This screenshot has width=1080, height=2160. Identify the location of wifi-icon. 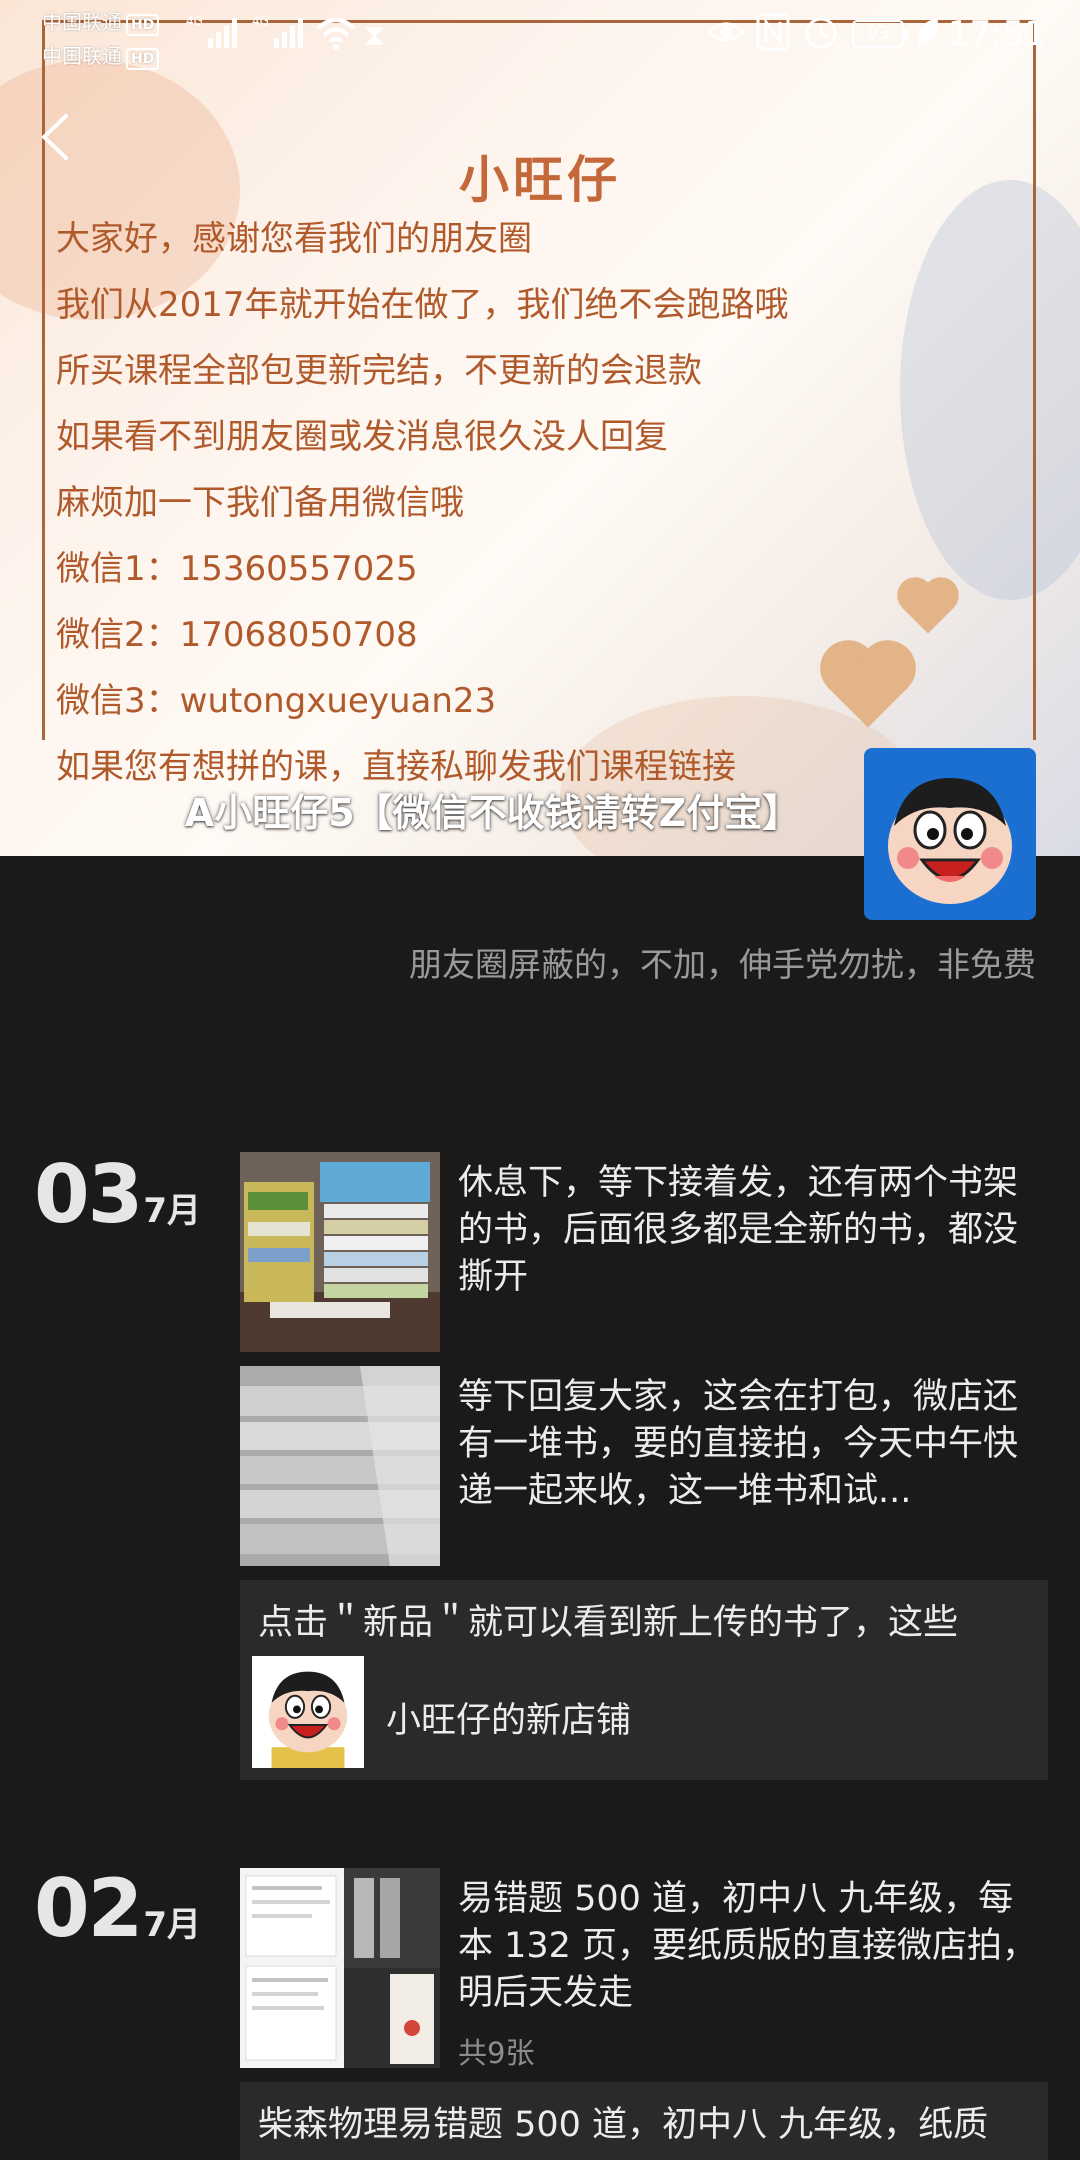
(336, 34).